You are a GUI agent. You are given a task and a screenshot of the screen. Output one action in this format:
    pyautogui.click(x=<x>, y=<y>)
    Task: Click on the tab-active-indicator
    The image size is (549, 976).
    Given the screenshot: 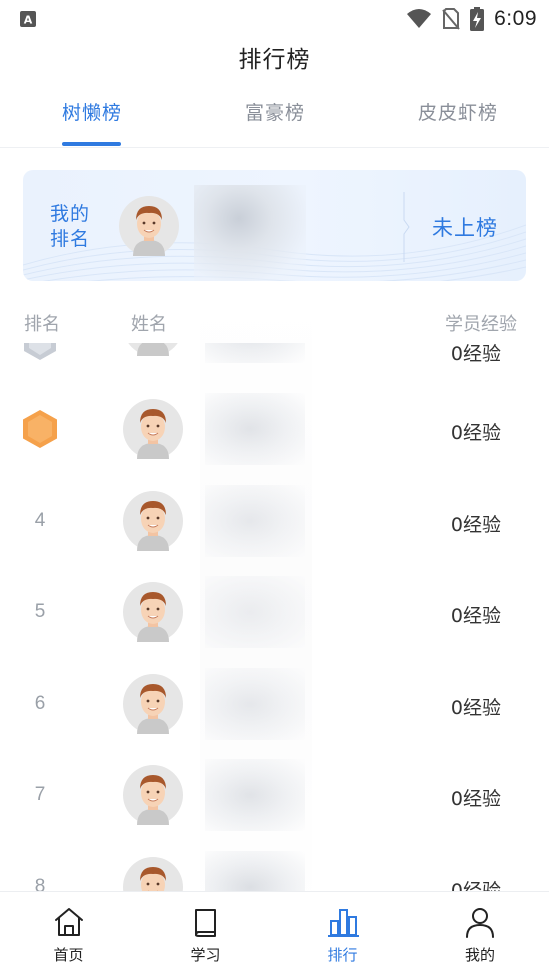 What is the action you would take?
    pyautogui.click(x=91, y=144)
    